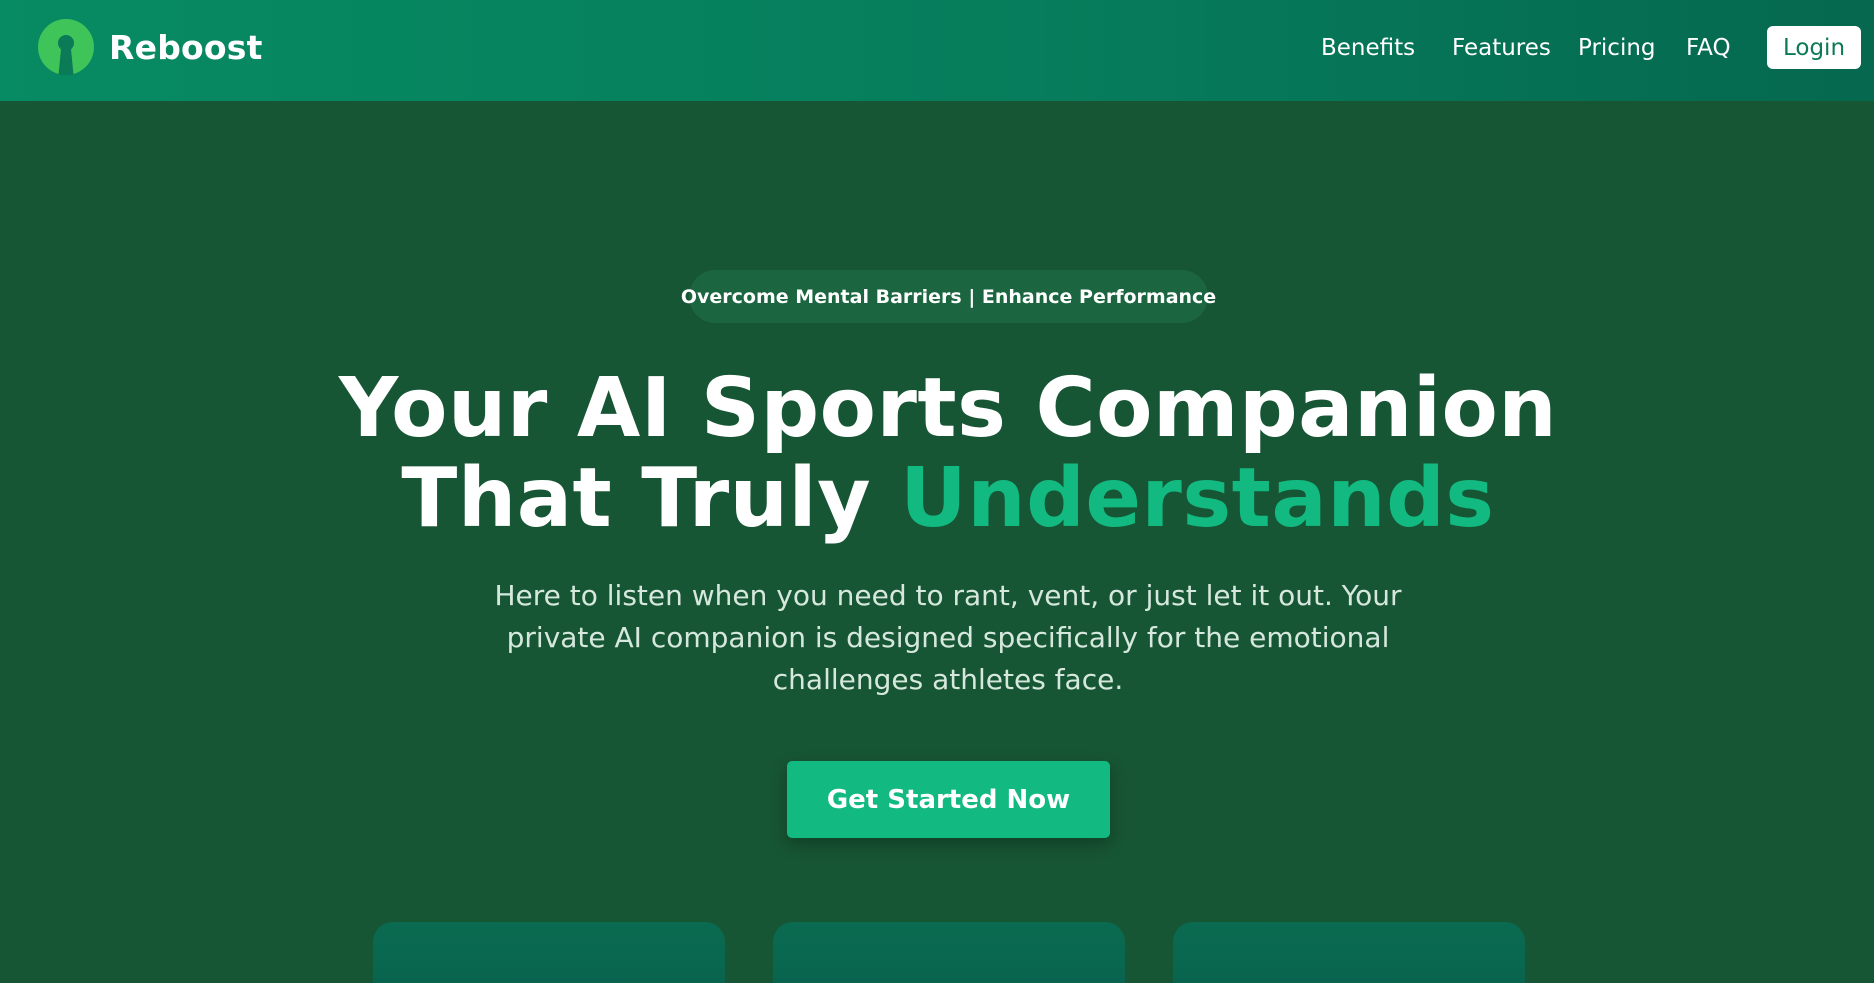 The width and height of the screenshot is (1874, 983). I want to click on nav-link-benefits: Benefits, so click(1368, 48).